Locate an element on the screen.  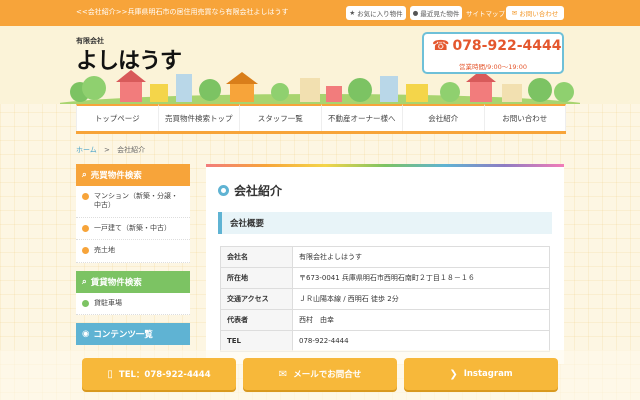
nav-staff: スタッフ一覧 is located at coordinates (281, 117).